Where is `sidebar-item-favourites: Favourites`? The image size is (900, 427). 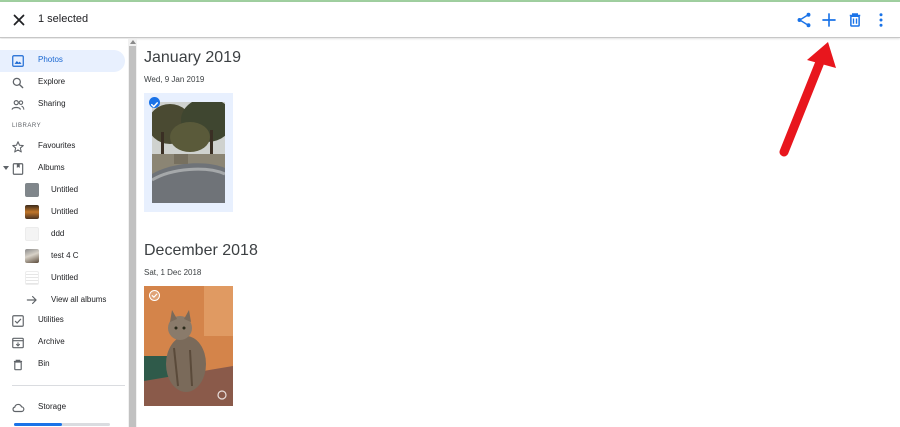 sidebar-item-favourites: Favourites is located at coordinates (62, 147).